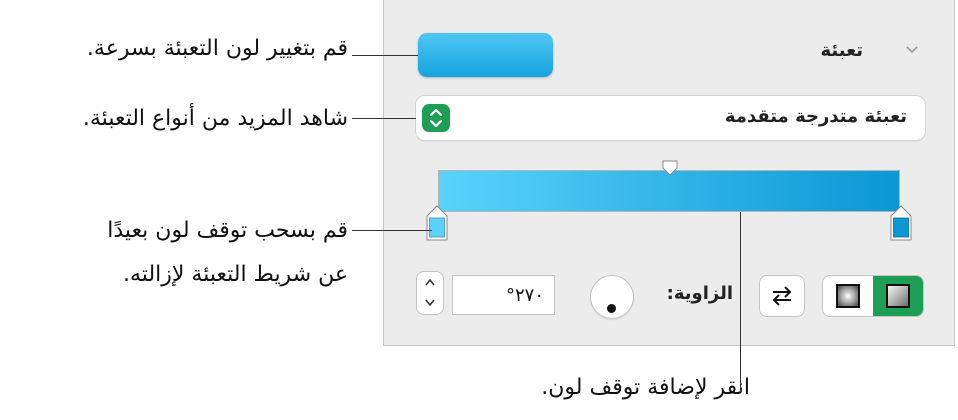 The image size is (958, 420). I want to click on callout-more-fills: شاهد المزيد من أنواع التعبئة., so click(215, 118).